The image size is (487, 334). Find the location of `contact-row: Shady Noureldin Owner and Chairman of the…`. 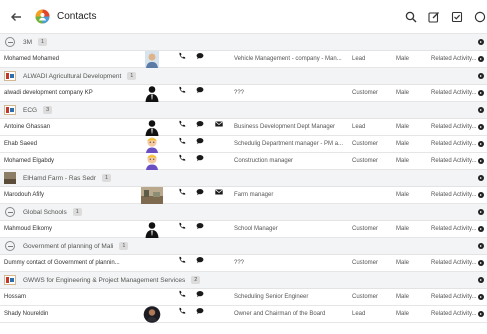

contact-row: Shady Noureldin Owner and Chairman of the… is located at coordinates (243, 314).